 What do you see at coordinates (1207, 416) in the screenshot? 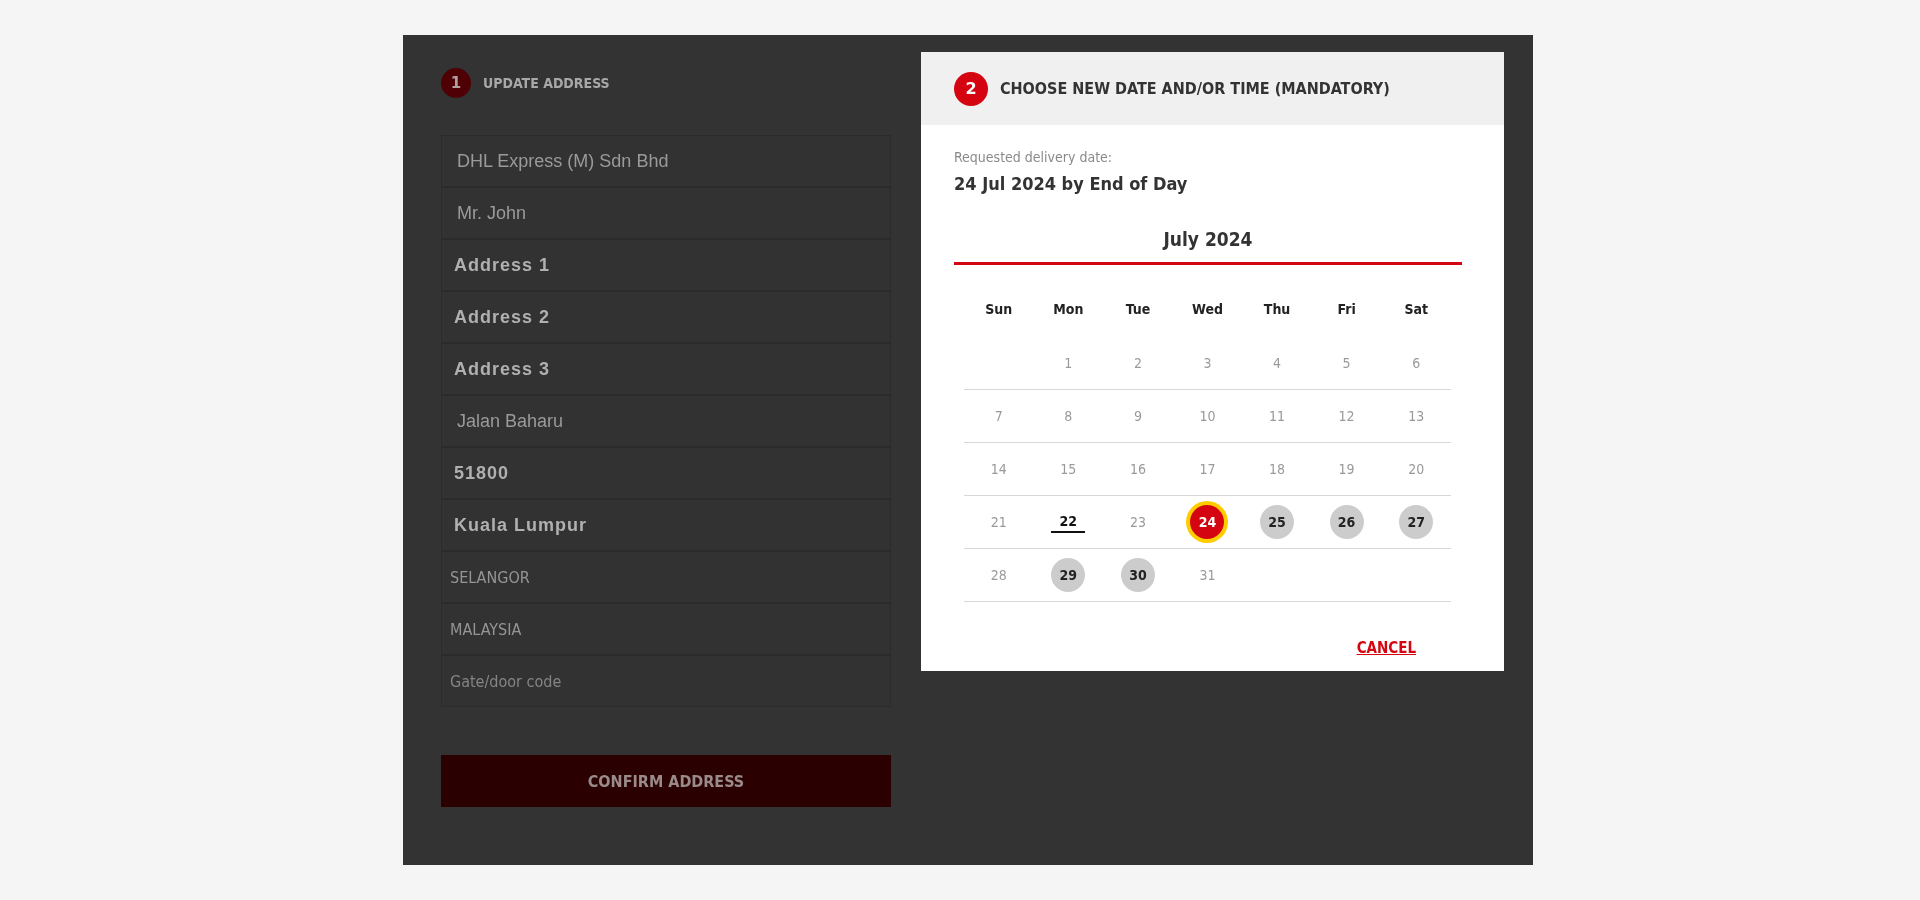
I see `calendar-day: 10` at bounding box center [1207, 416].